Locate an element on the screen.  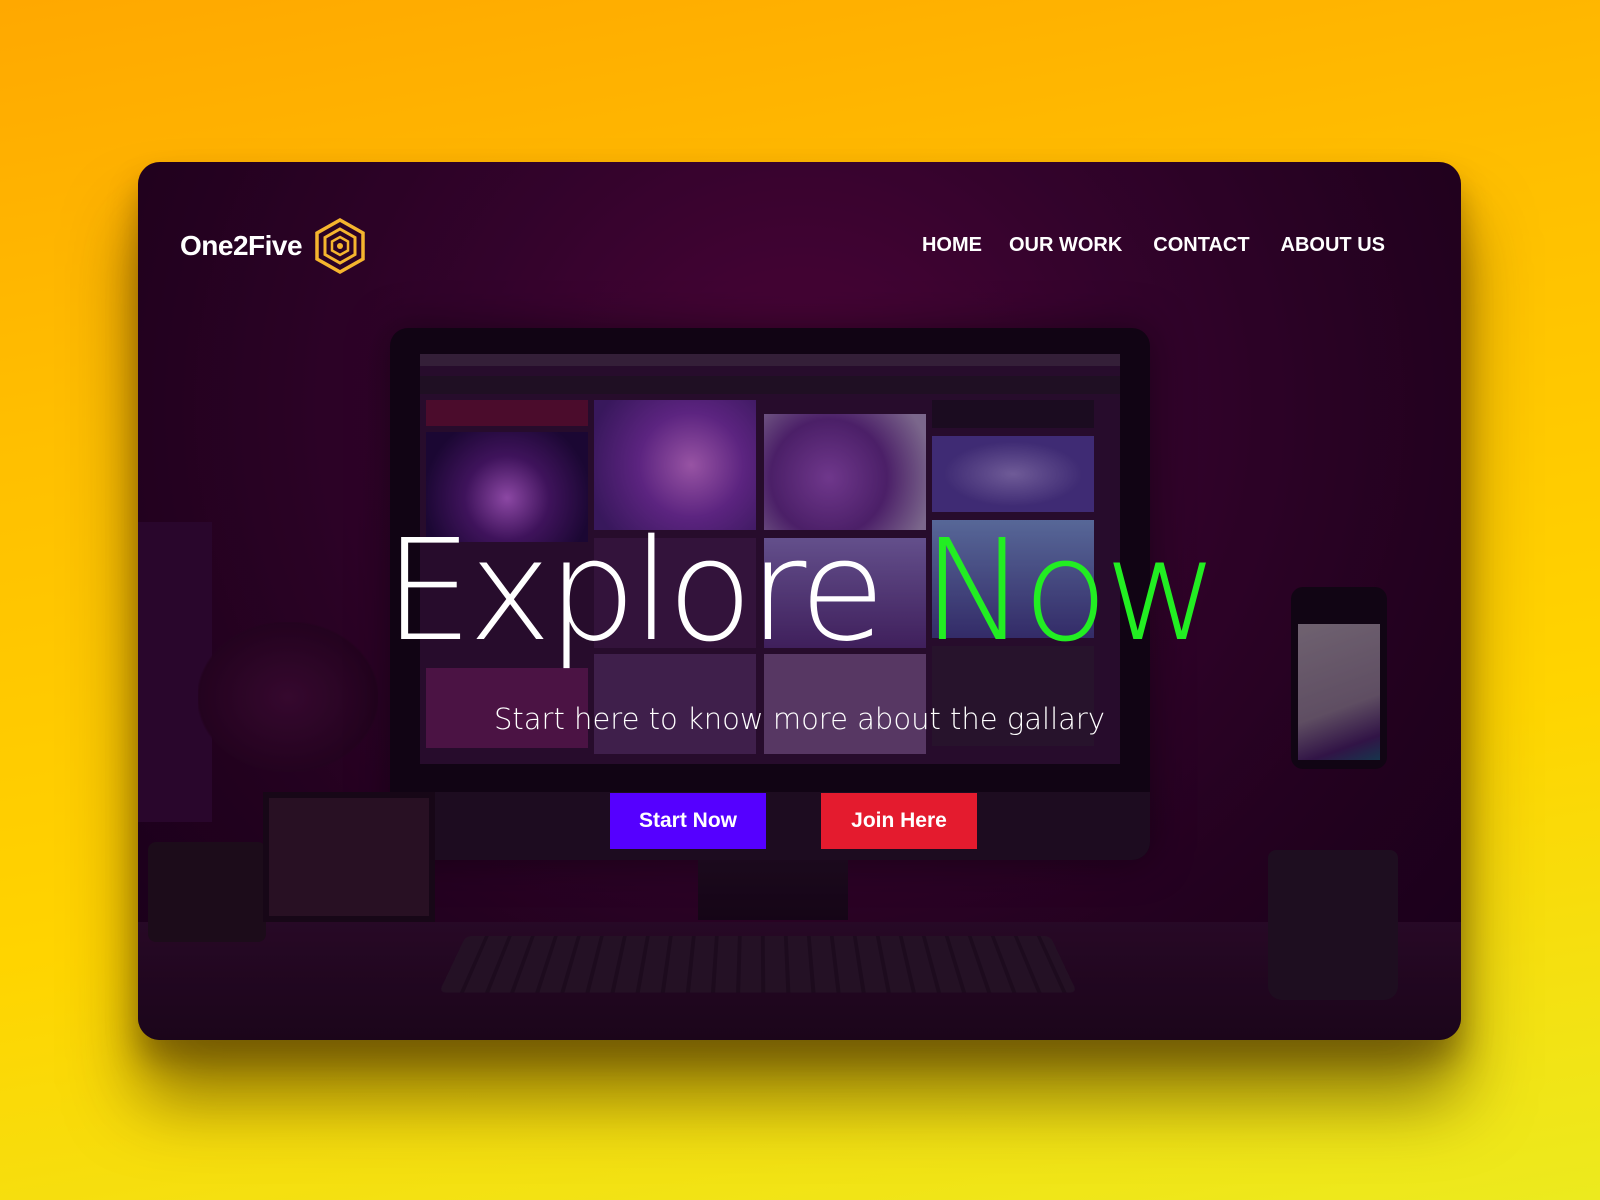
hero-title-word-explore: Explore is located at coordinates (634, 591).